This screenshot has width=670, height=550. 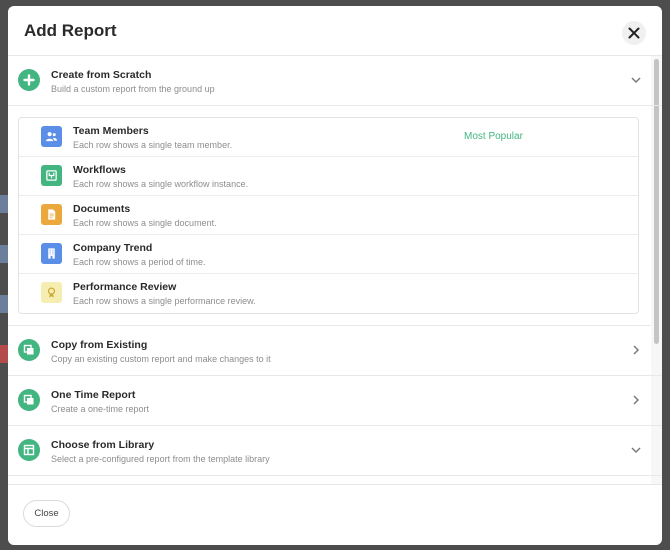 What do you see at coordinates (335, 31) in the screenshot?
I see `modal-header: Add Report` at bounding box center [335, 31].